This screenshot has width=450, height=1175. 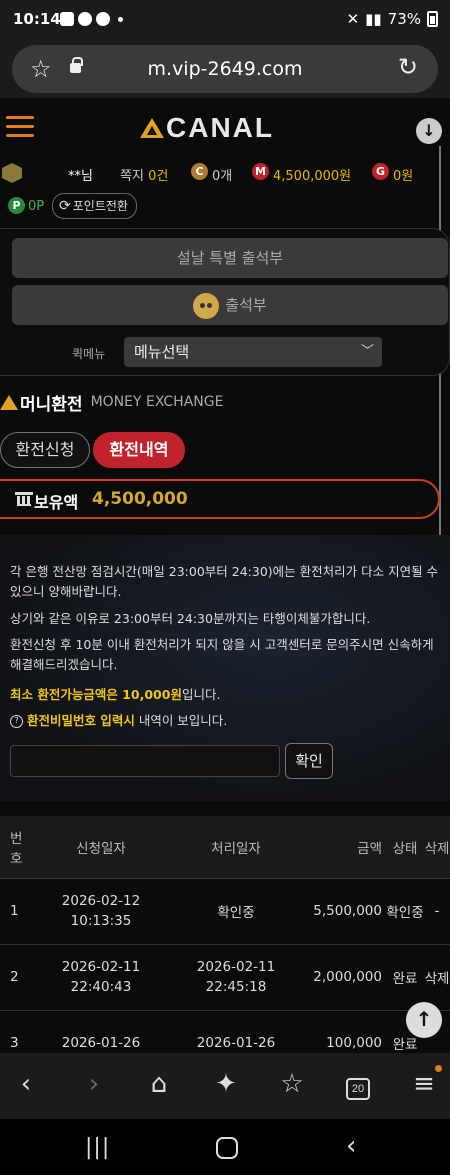 What do you see at coordinates (159, 1084) in the screenshot?
I see `home-icon: ⌂` at bounding box center [159, 1084].